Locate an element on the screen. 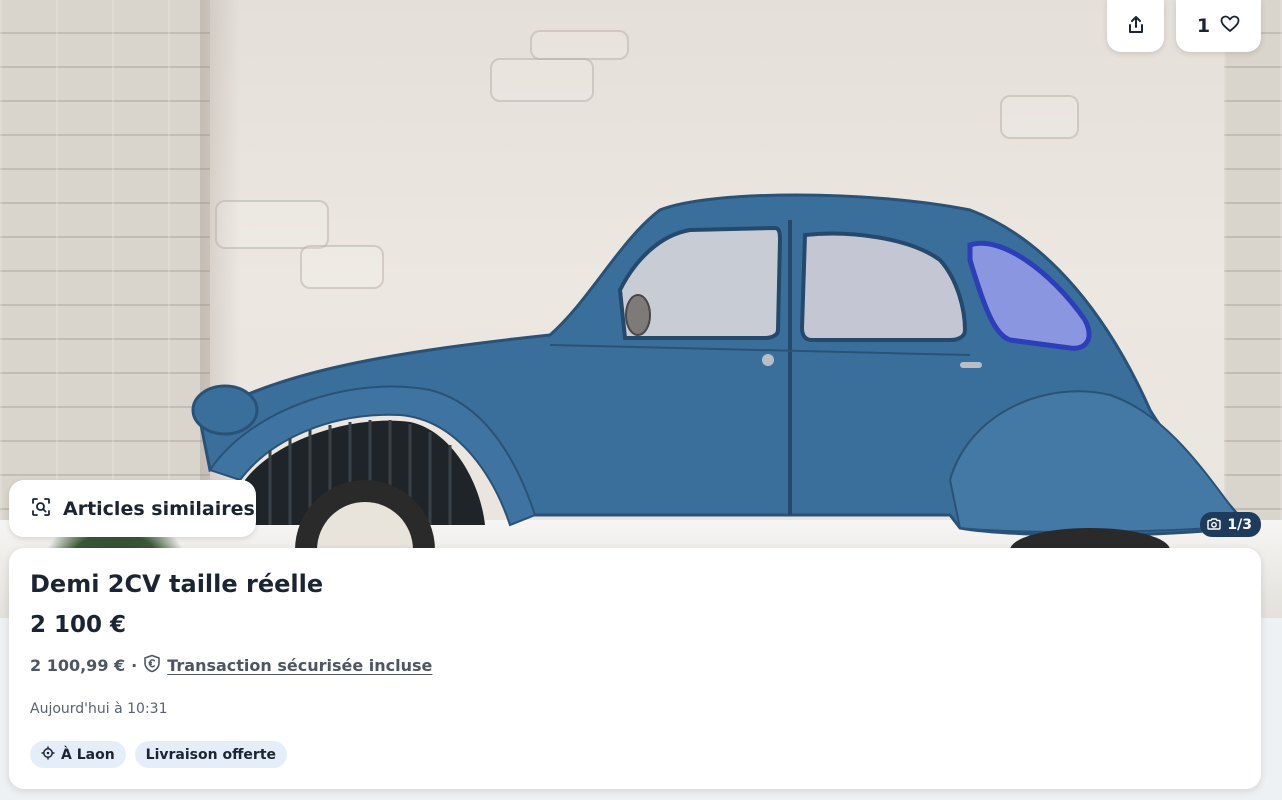 This screenshot has width=1282, height=800. photo-counter: 1/3 is located at coordinates (1230, 524).